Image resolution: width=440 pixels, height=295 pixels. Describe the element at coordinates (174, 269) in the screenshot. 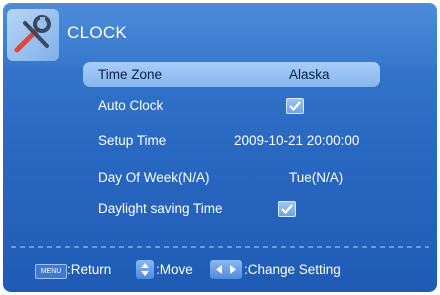

I see `move-hint: :Move` at that location.